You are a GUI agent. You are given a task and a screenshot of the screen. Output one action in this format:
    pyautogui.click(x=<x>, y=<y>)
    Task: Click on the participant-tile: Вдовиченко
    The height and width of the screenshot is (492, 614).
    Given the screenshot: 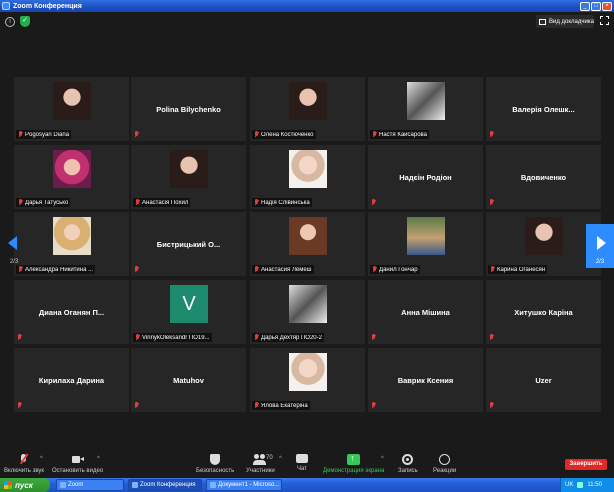 What is the action you would take?
    pyautogui.click(x=543, y=177)
    